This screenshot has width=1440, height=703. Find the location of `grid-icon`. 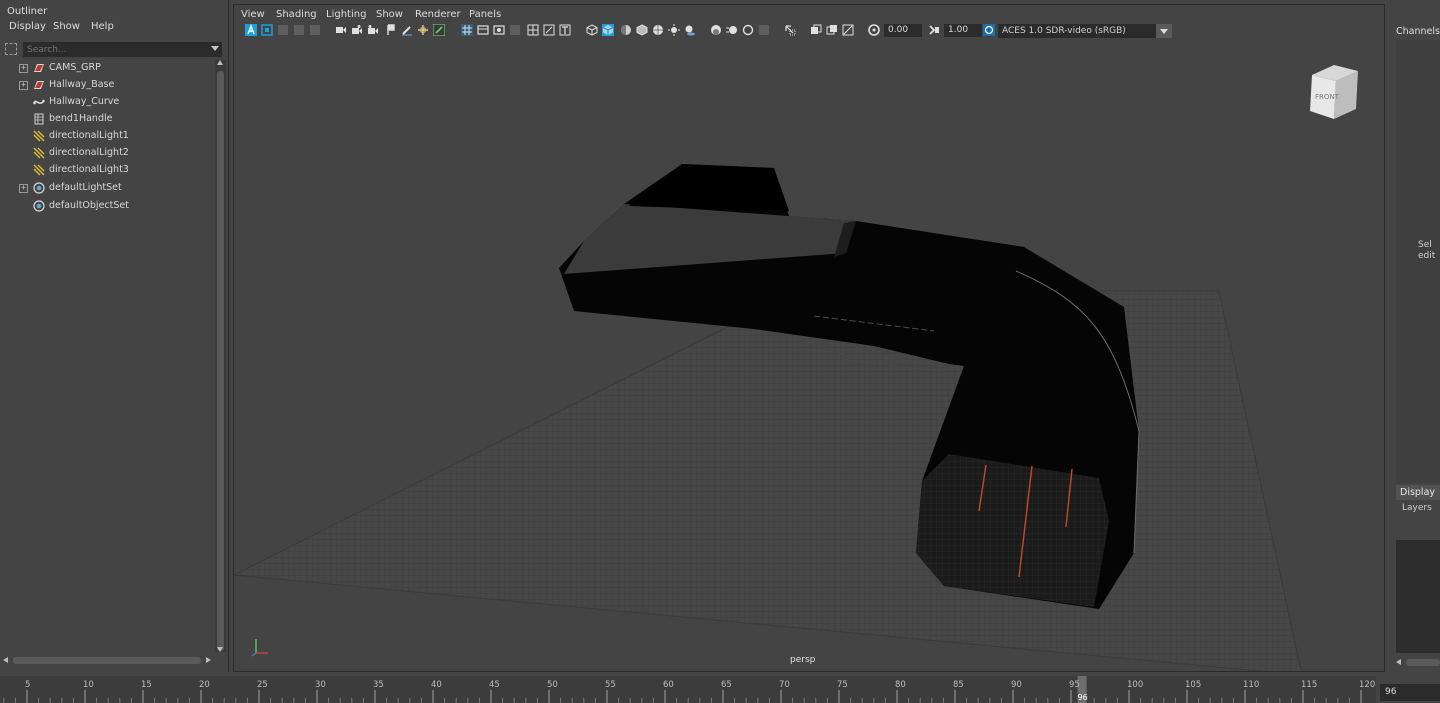

grid-icon is located at coordinates (467, 30).